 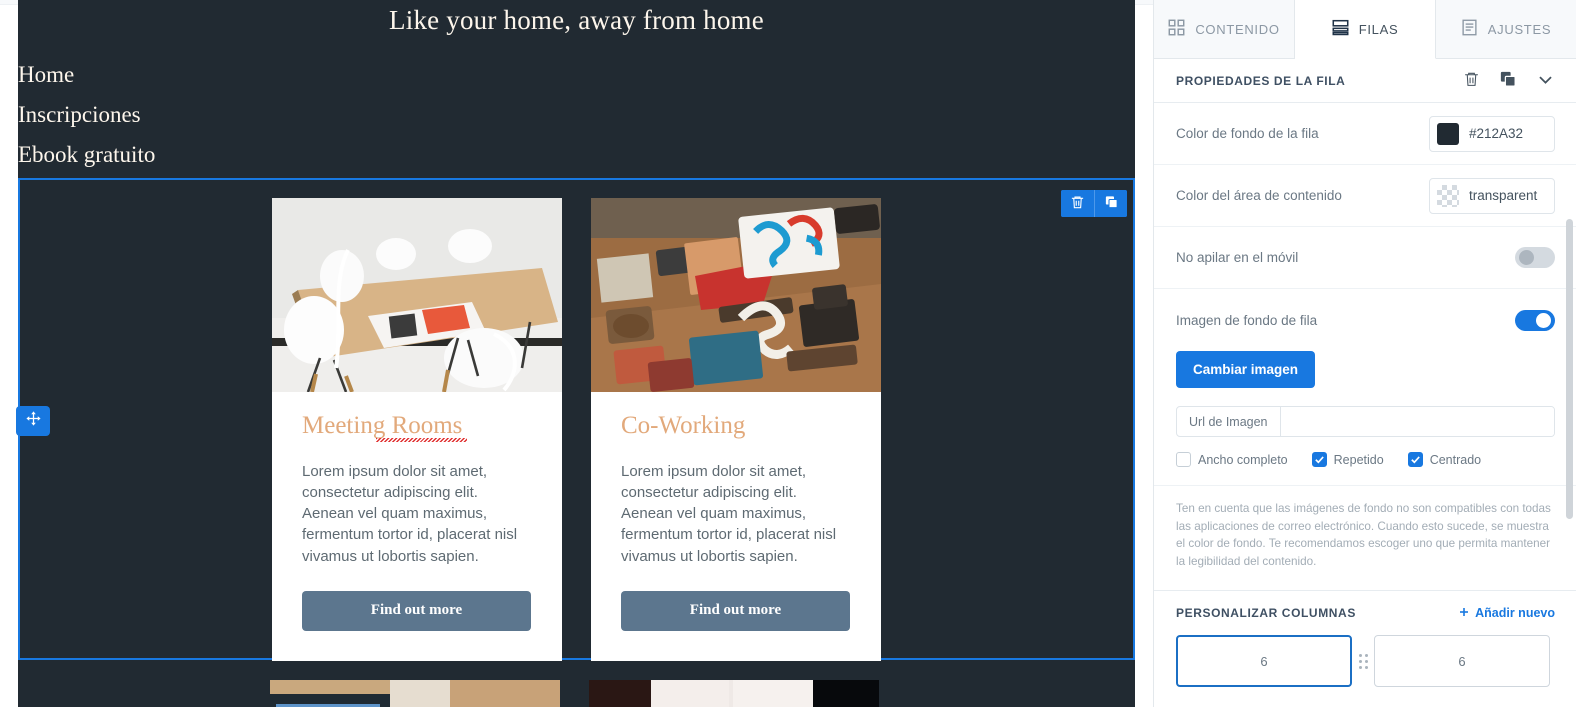 I want to click on content-area-color-value: transparent, so click(x=1503, y=195).